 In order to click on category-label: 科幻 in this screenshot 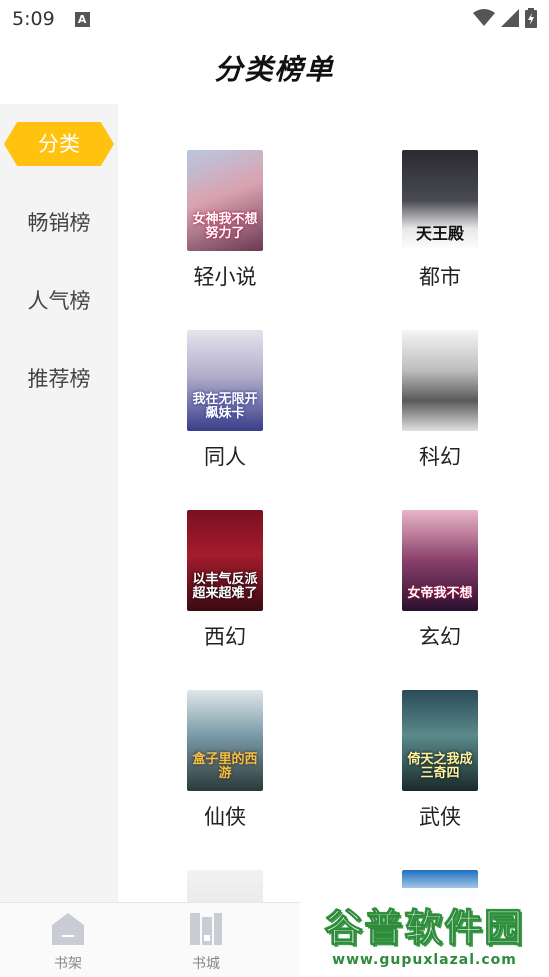, I will do `click(440, 457)`.